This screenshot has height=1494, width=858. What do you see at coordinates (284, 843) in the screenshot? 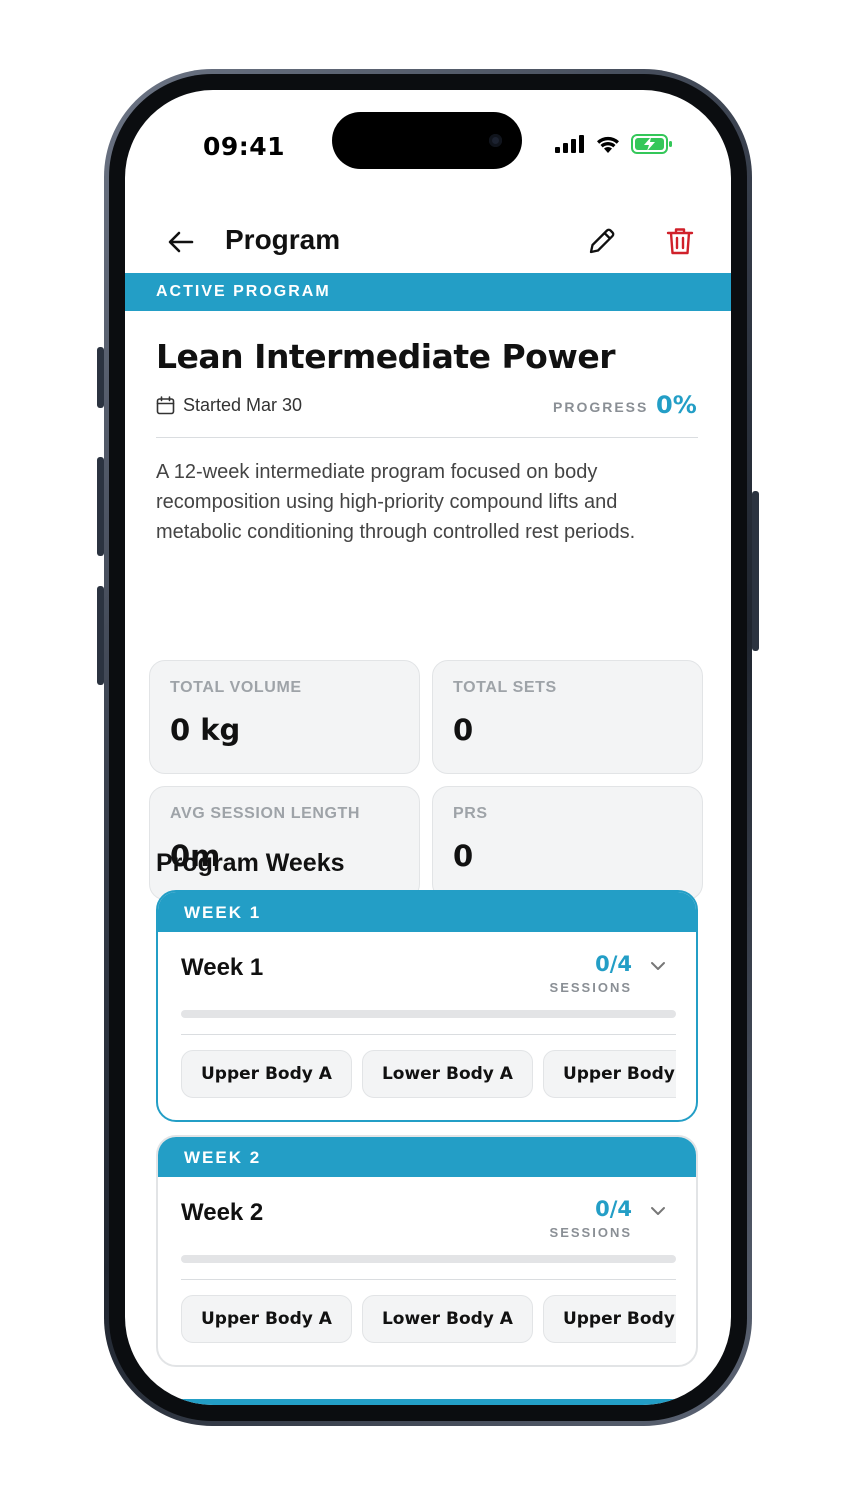
I see `stat-card-avg-session-length: AVG SESSION LENGTH 0m` at bounding box center [284, 843].